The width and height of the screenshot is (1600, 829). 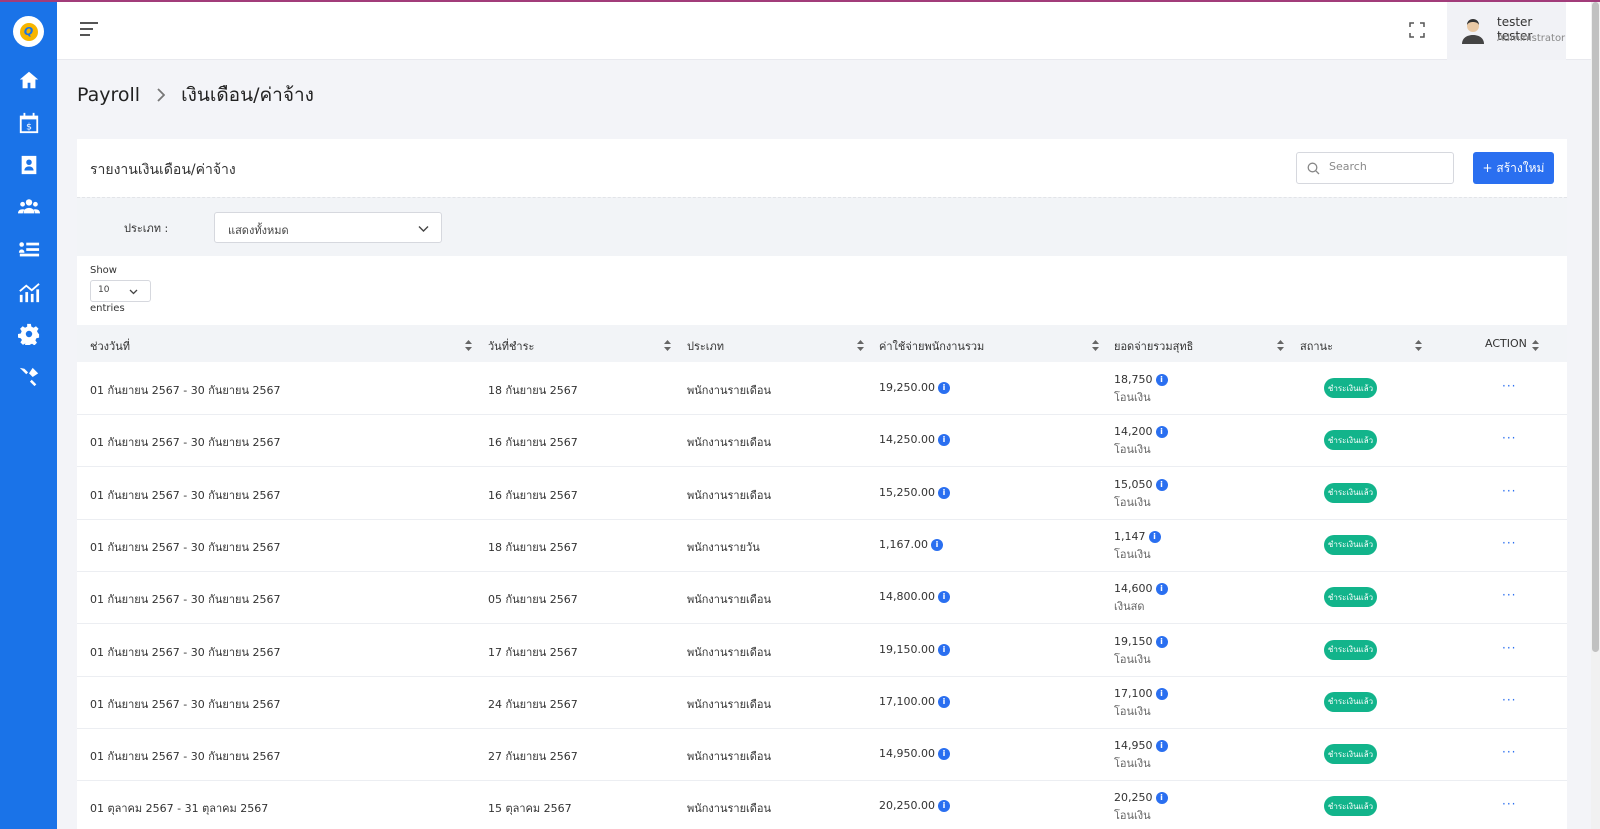 I want to click on net-paid-value: 19,150, so click(x=1133, y=641).